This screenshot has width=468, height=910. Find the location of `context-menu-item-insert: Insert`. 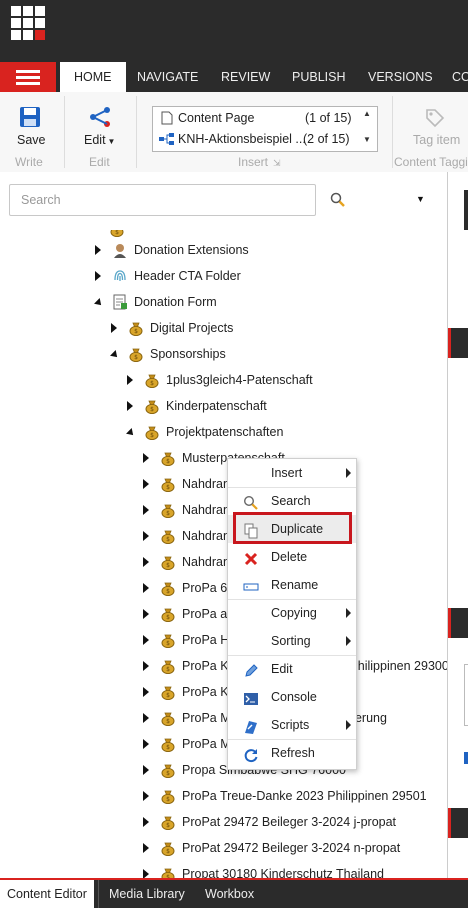

context-menu-item-insert: Insert is located at coordinates (292, 473).